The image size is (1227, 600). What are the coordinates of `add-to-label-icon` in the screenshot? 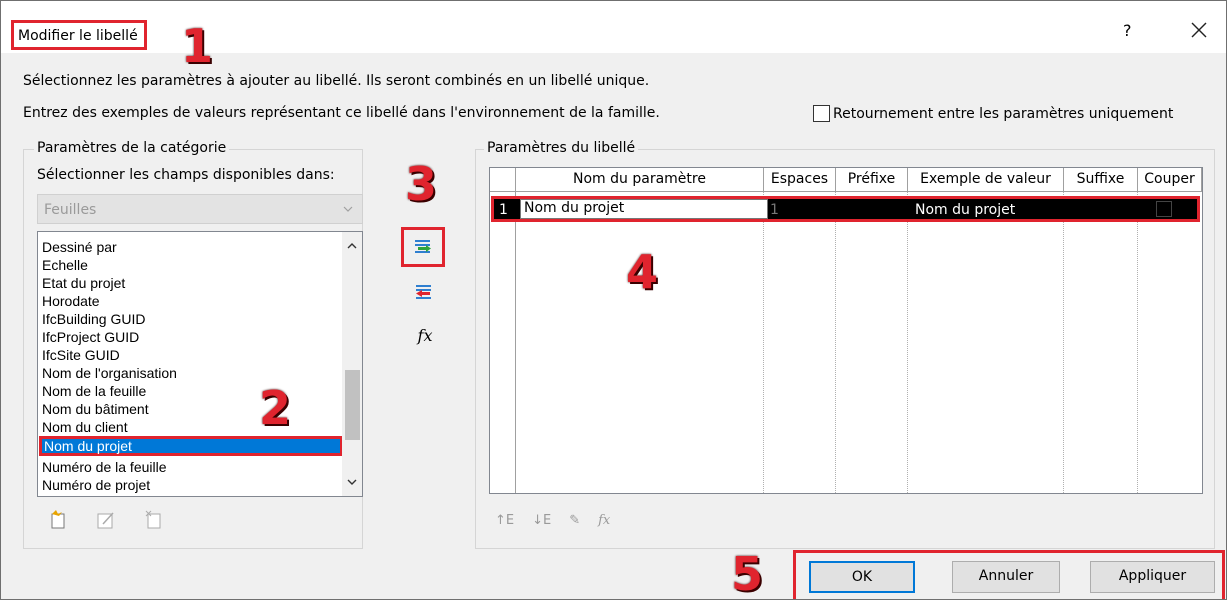 It's located at (423, 246).